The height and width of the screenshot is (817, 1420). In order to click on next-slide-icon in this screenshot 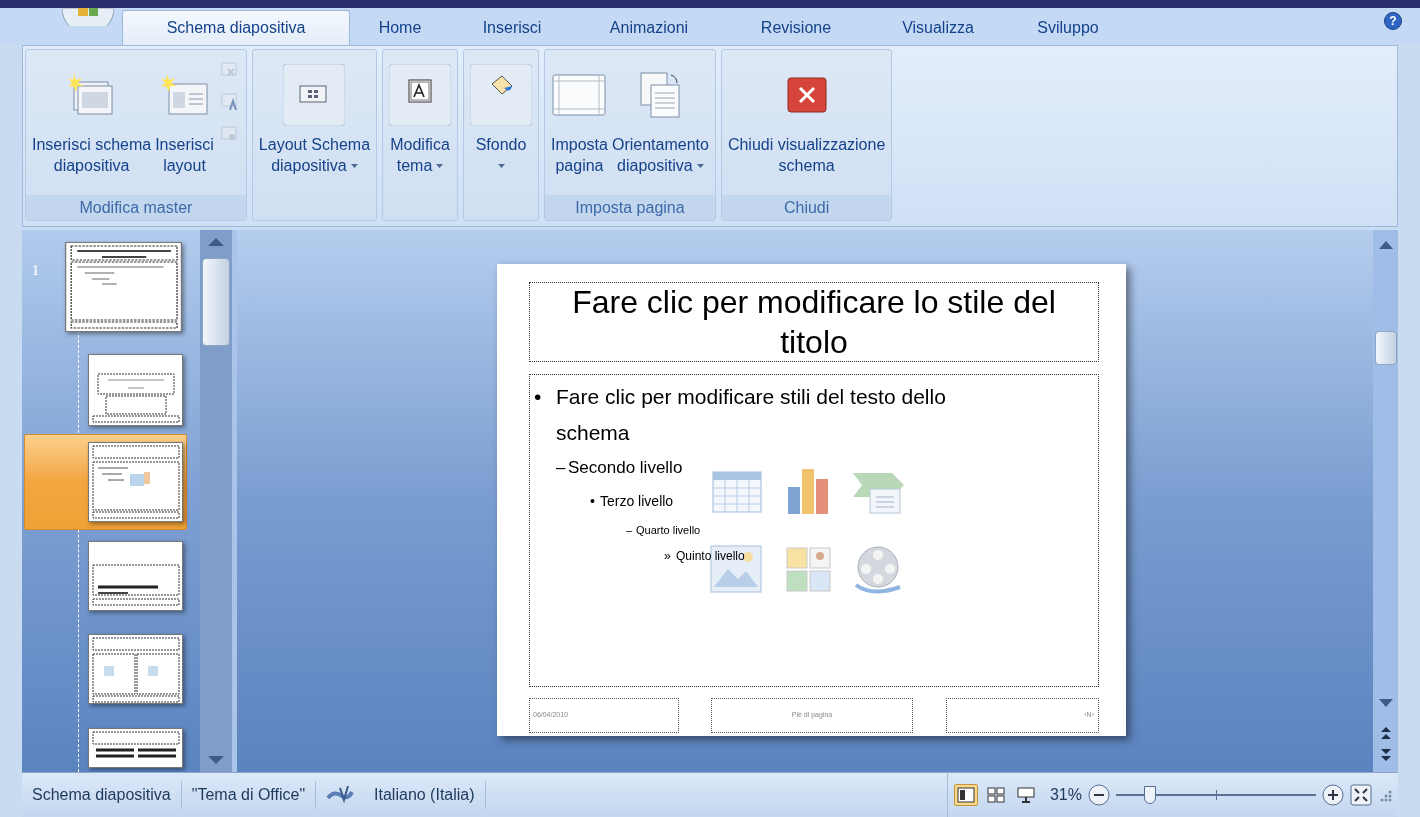, I will do `click(1385, 755)`.